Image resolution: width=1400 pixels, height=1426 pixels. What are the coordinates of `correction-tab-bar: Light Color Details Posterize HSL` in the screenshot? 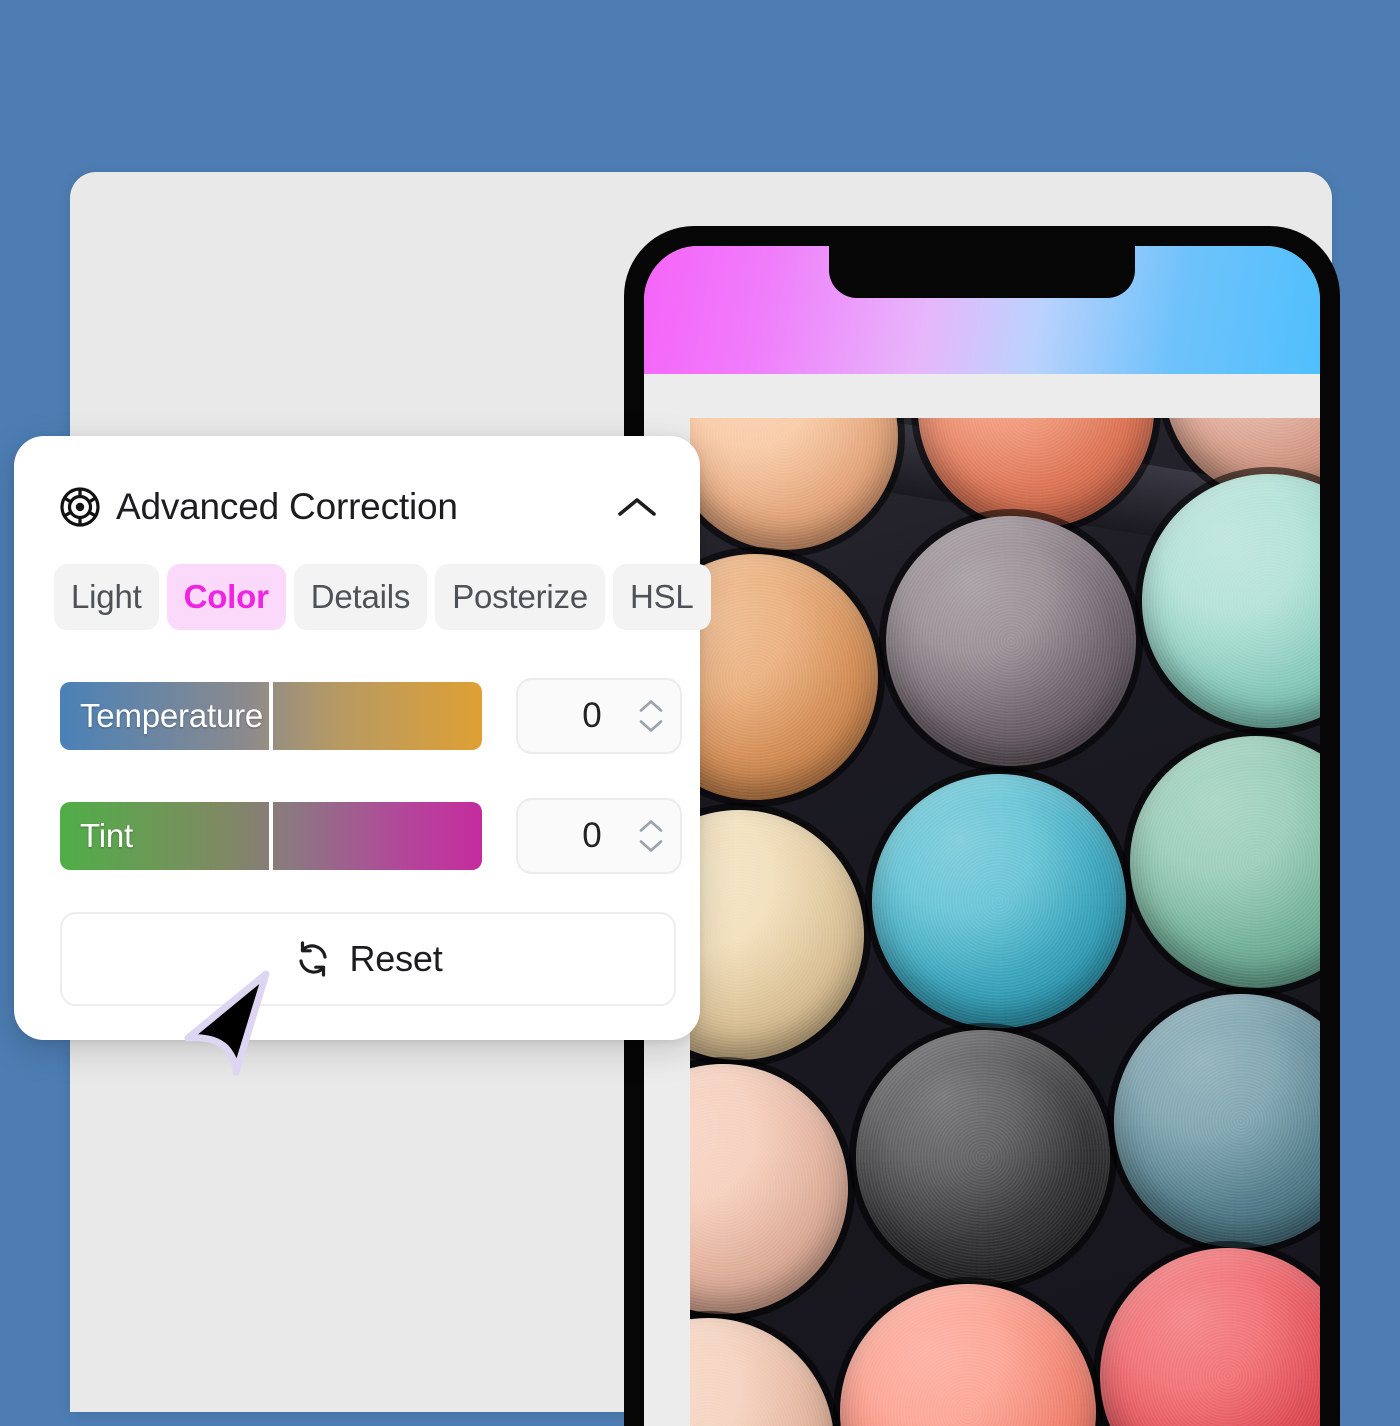 It's located at (382, 597).